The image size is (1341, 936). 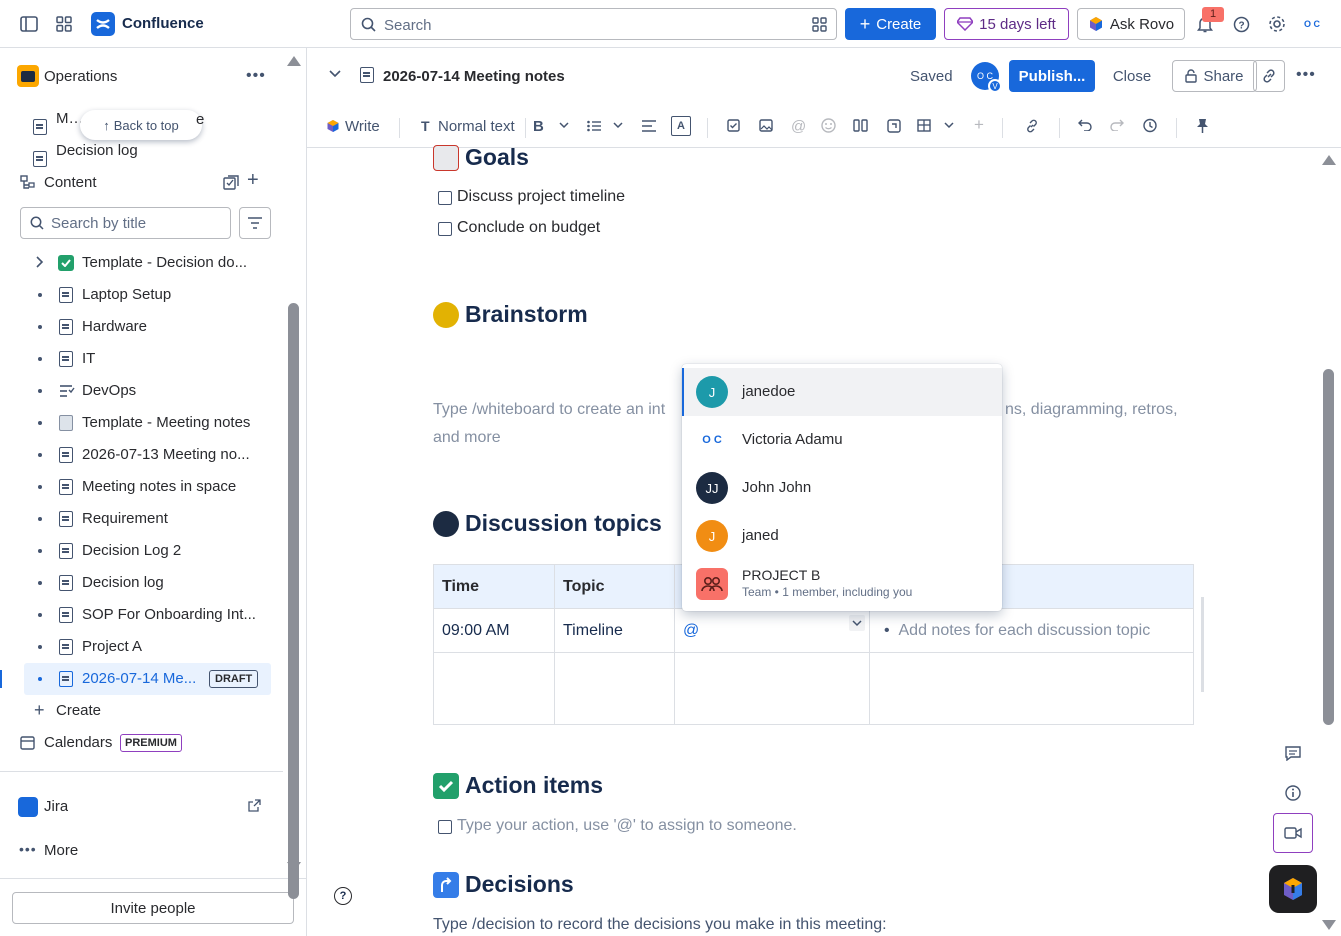 I want to click on collapse-chevron-icon, so click(x=335, y=74).